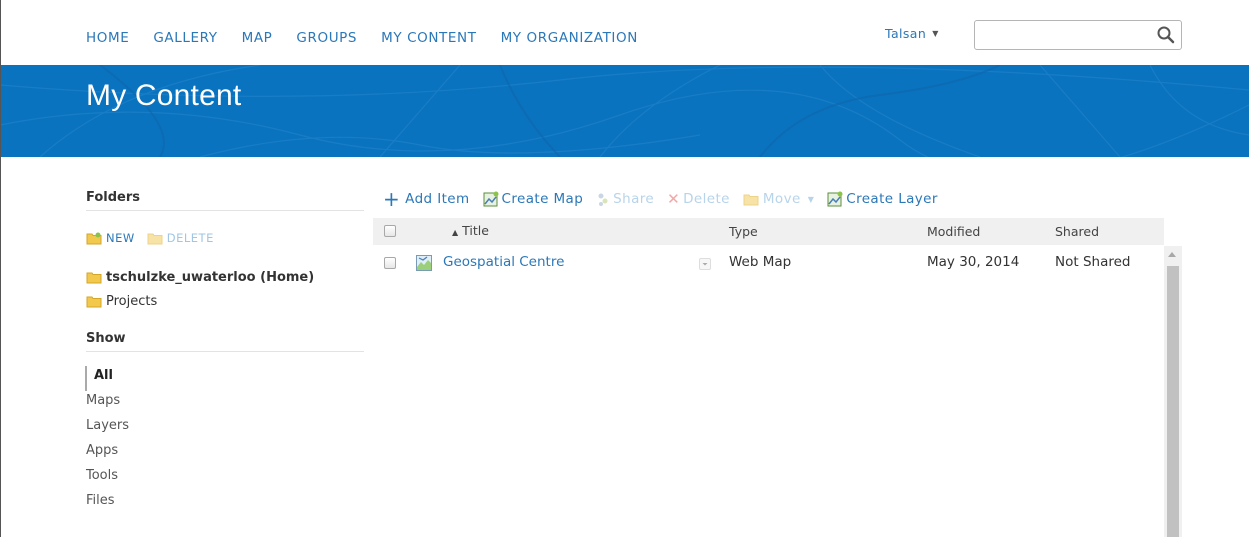 The image size is (1249, 537). I want to click on nav-home: HOME, so click(107, 38).